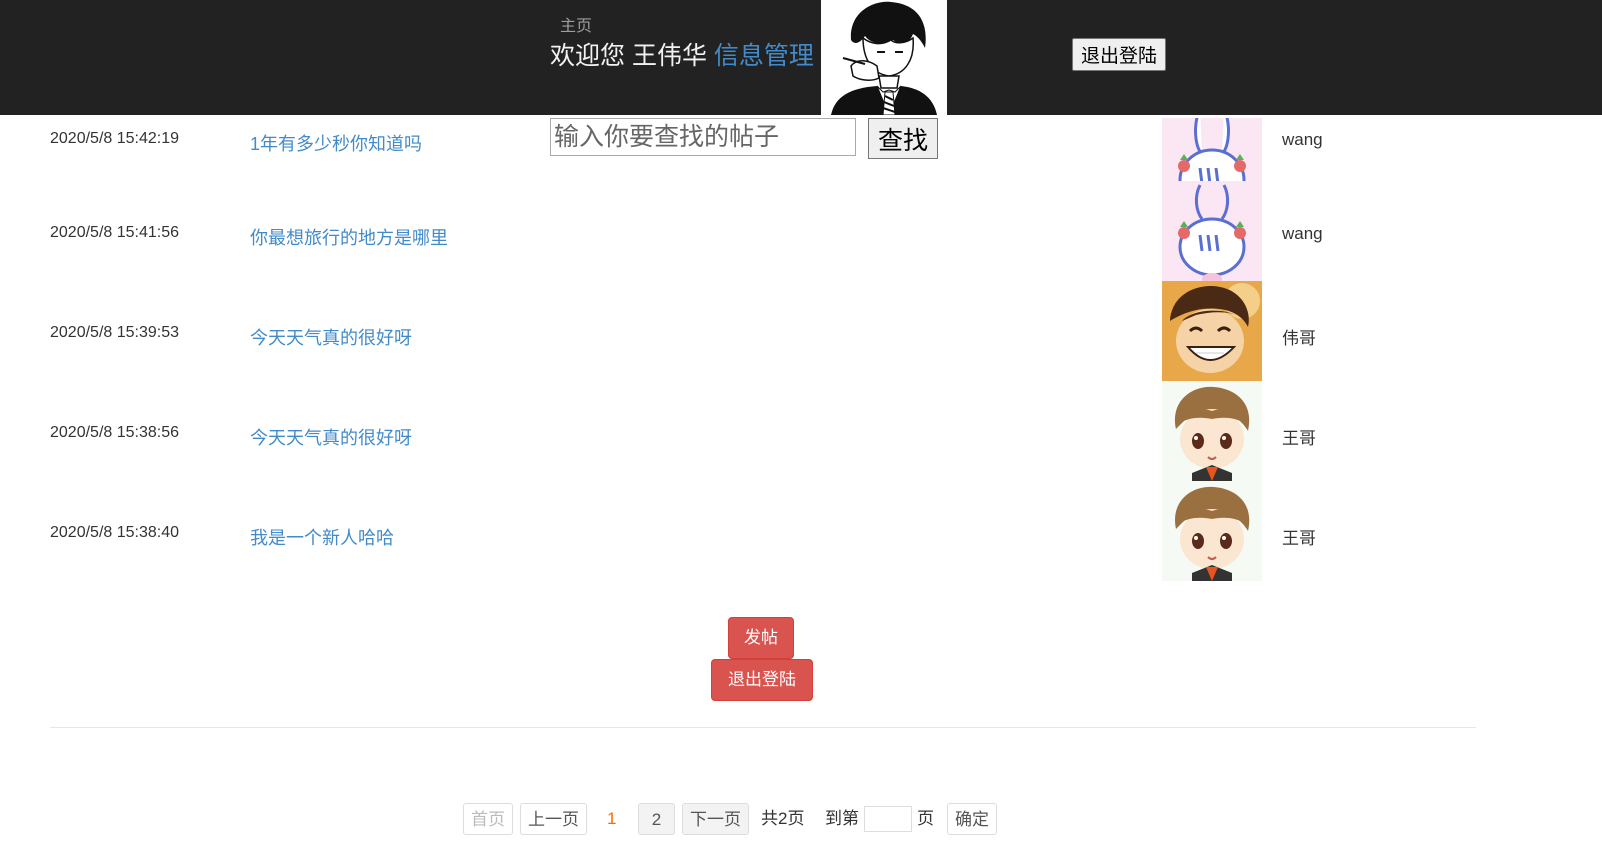 Image resolution: width=1602 pixels, height=851 pixels. What do you see at coordinates (349, 237) in the screenshot?
I see `post-title-link: 你最想旅行的地方是哪里` at bounding box center [349, 237].